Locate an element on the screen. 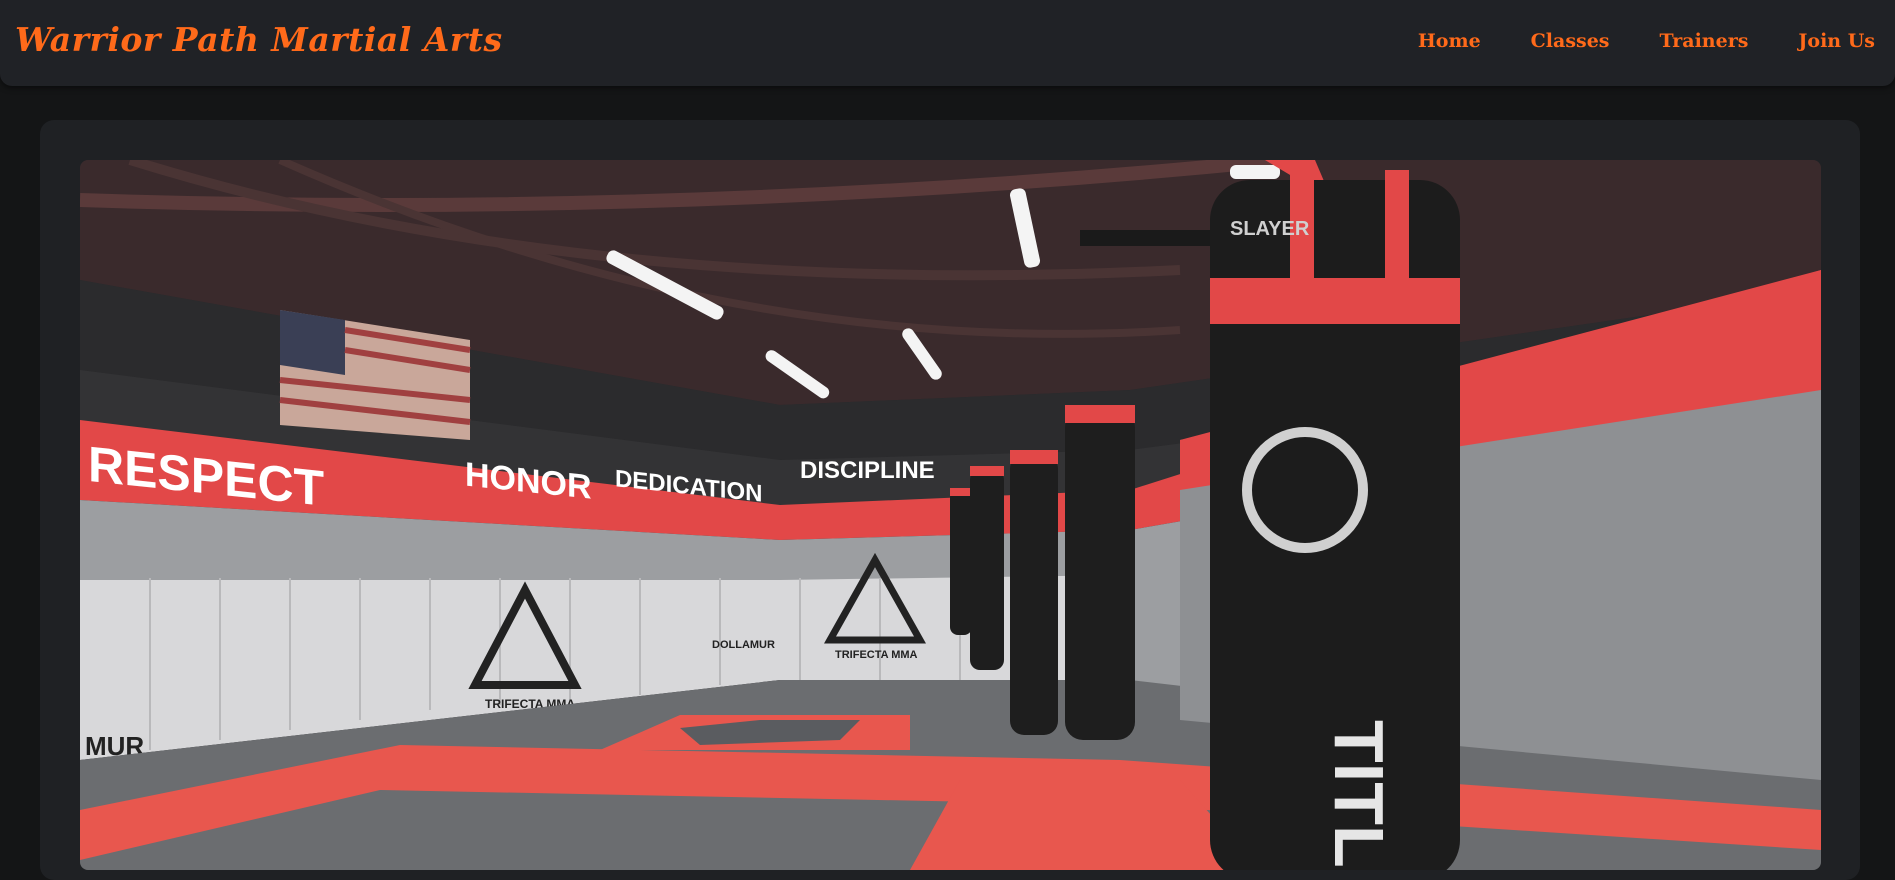 This screenshot has height=880, width=1895. heavy-bag-5: SLAYER TITLE is located at coordinates (1335, 515).